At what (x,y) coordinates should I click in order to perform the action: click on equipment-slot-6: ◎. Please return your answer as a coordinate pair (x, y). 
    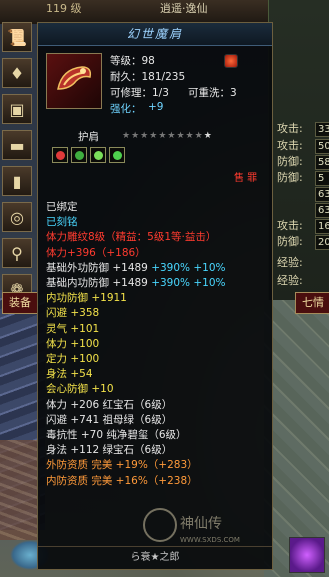
    Looking at the image, I should click on (17, 217).